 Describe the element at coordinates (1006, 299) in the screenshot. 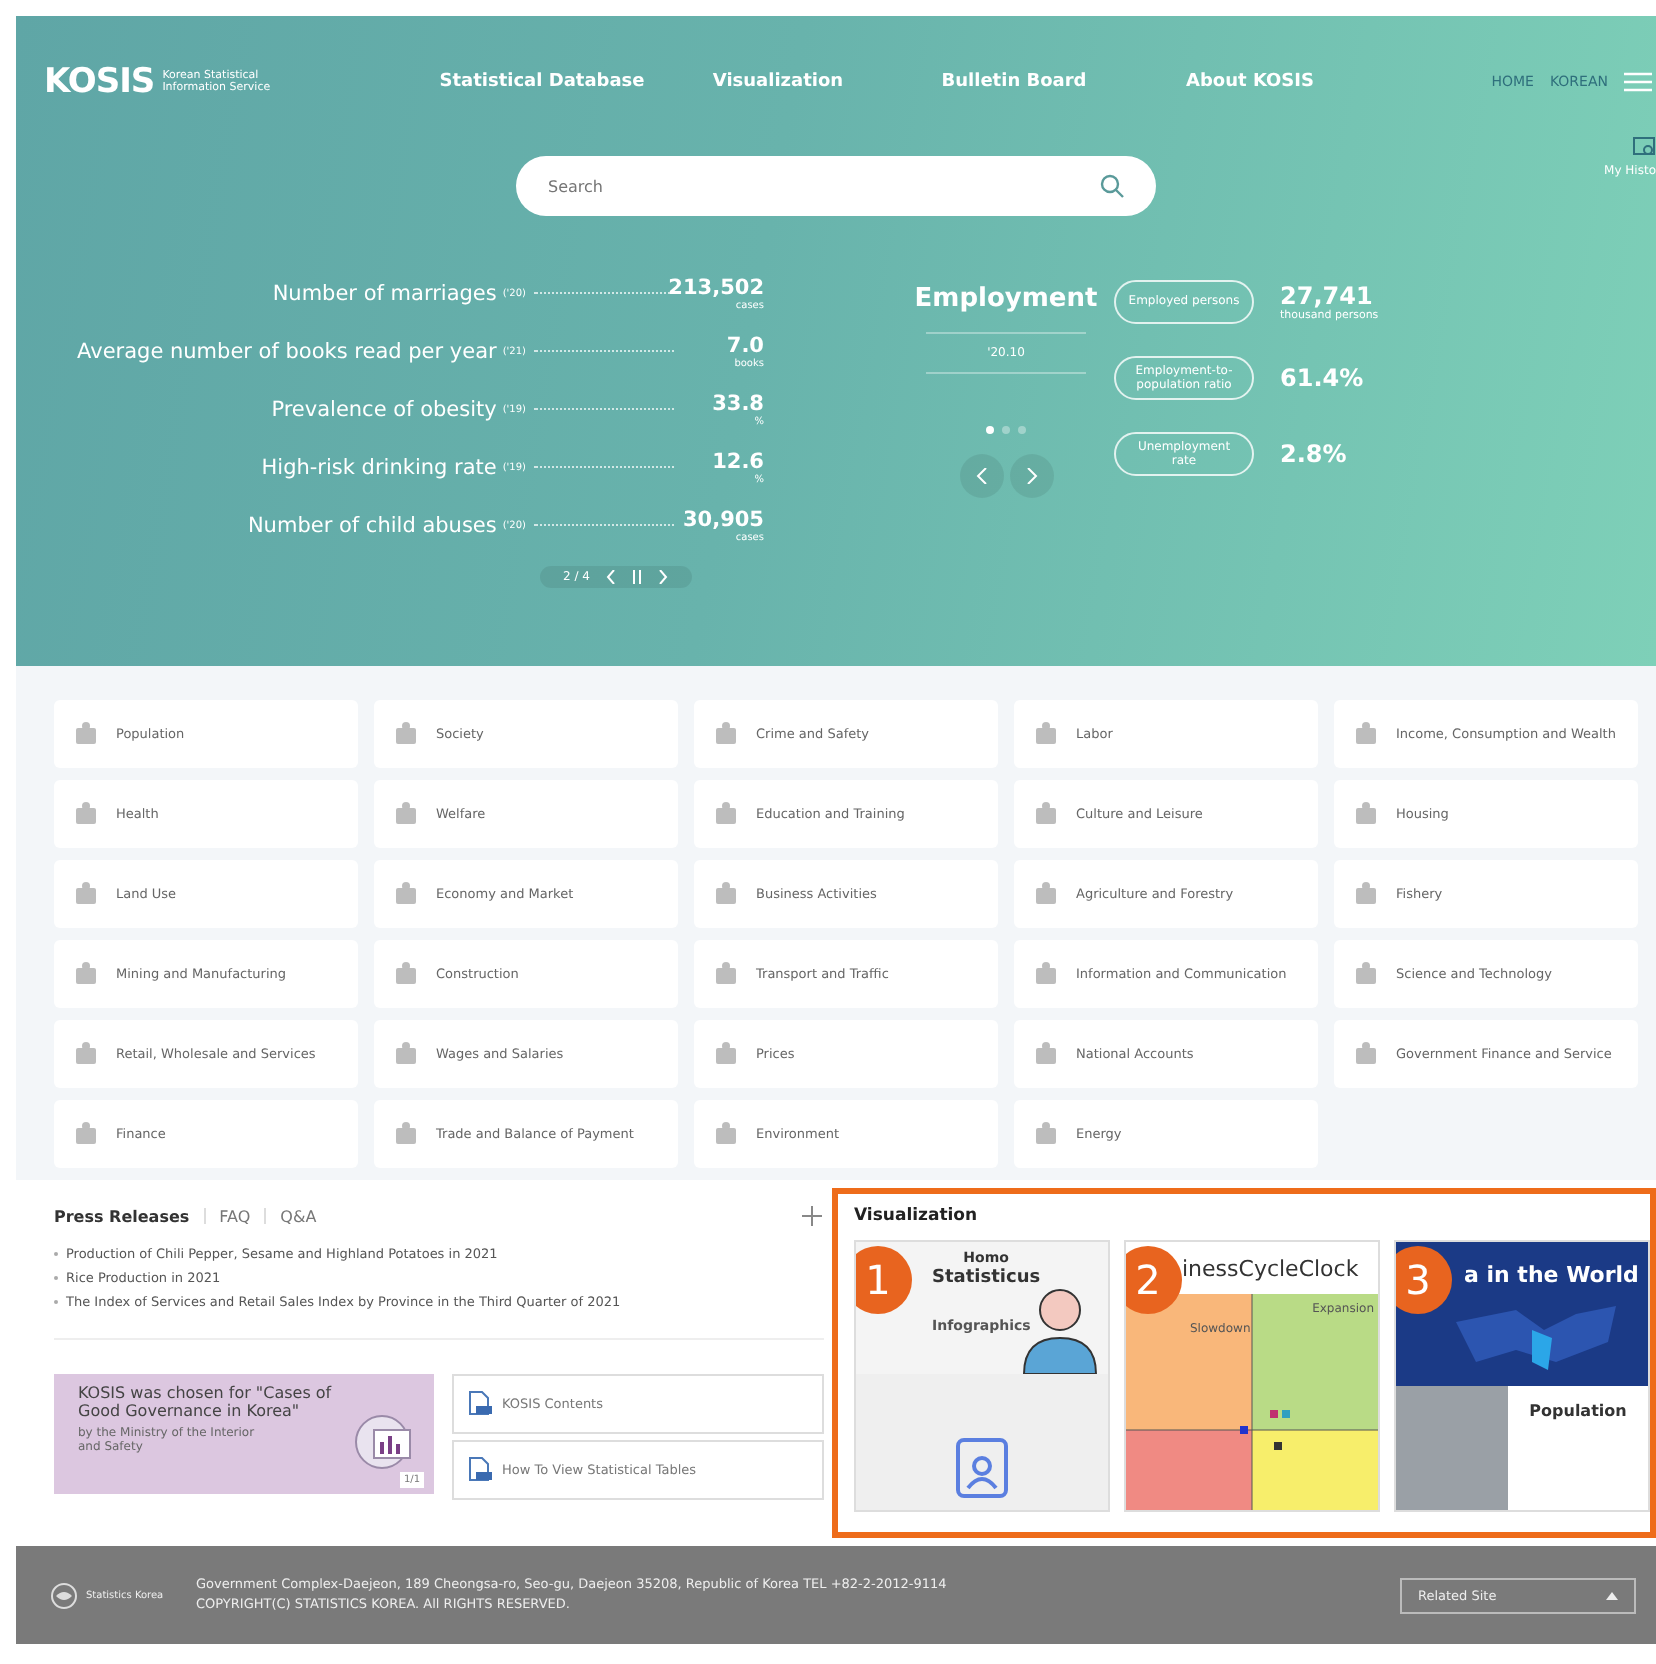

I see `employment-title: Employment` at that location.